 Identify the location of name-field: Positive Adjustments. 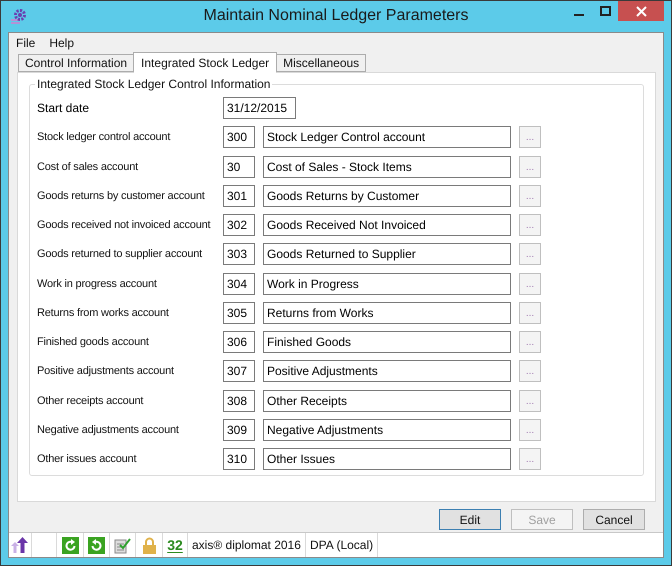
(387, 371).